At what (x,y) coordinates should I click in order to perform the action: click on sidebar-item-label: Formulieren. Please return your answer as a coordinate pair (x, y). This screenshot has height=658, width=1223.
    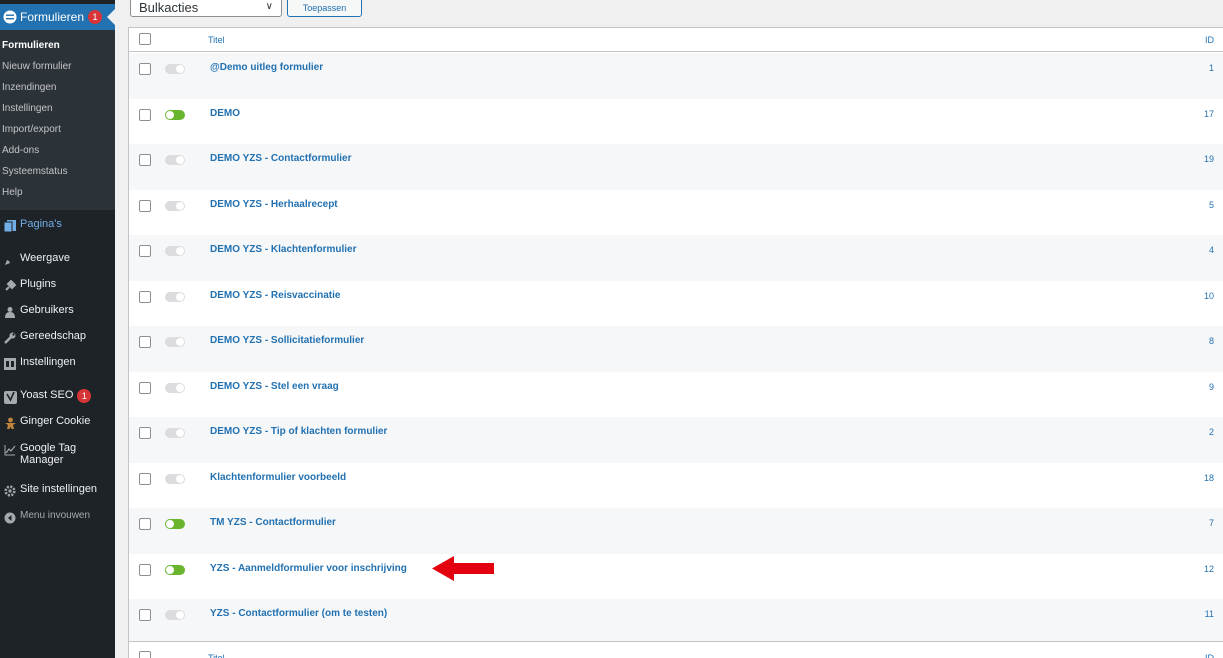
    Looking at the image, I should click on (52, 17).